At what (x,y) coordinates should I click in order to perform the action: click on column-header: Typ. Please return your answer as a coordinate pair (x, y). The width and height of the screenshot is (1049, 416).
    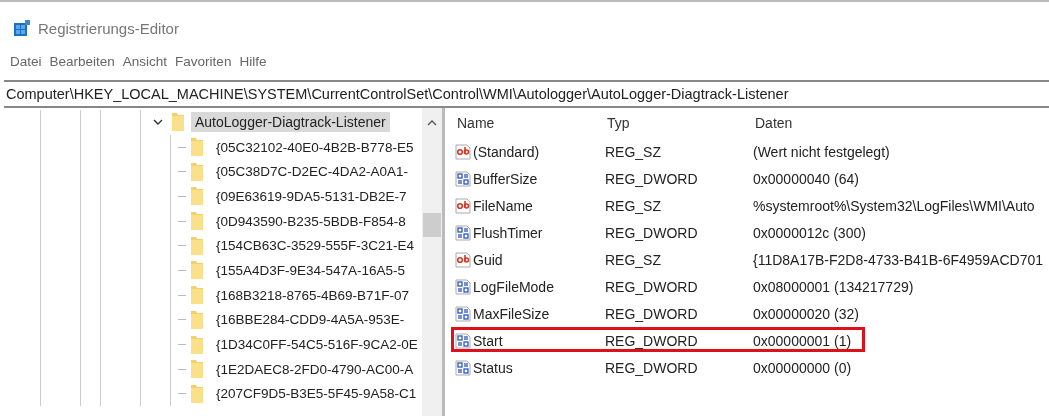
    Looking at the image, I should click on (681, 123).